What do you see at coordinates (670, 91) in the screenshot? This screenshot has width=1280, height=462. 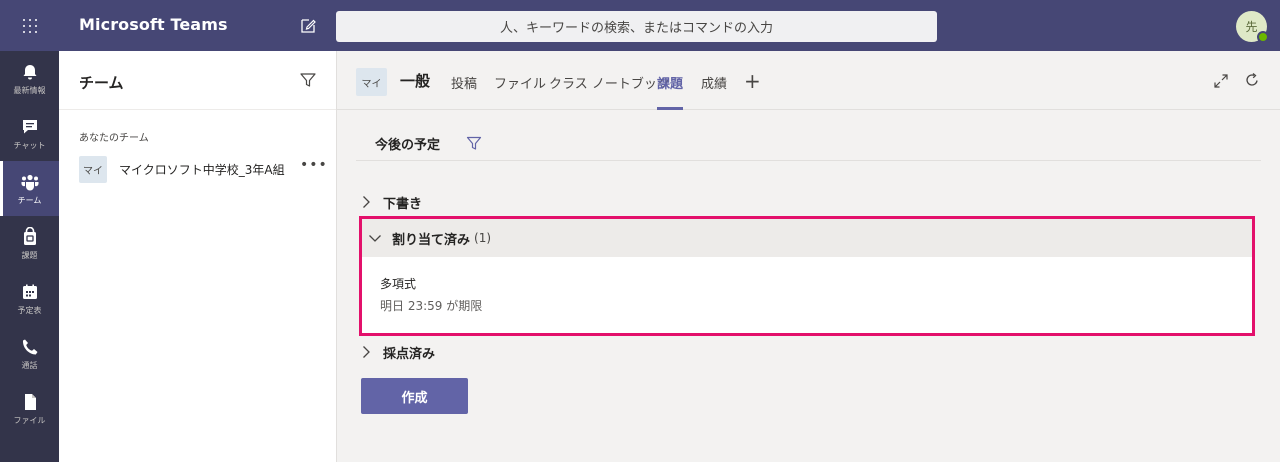 I see `tab-assignments: 課題` at bounding box center [670, 91].